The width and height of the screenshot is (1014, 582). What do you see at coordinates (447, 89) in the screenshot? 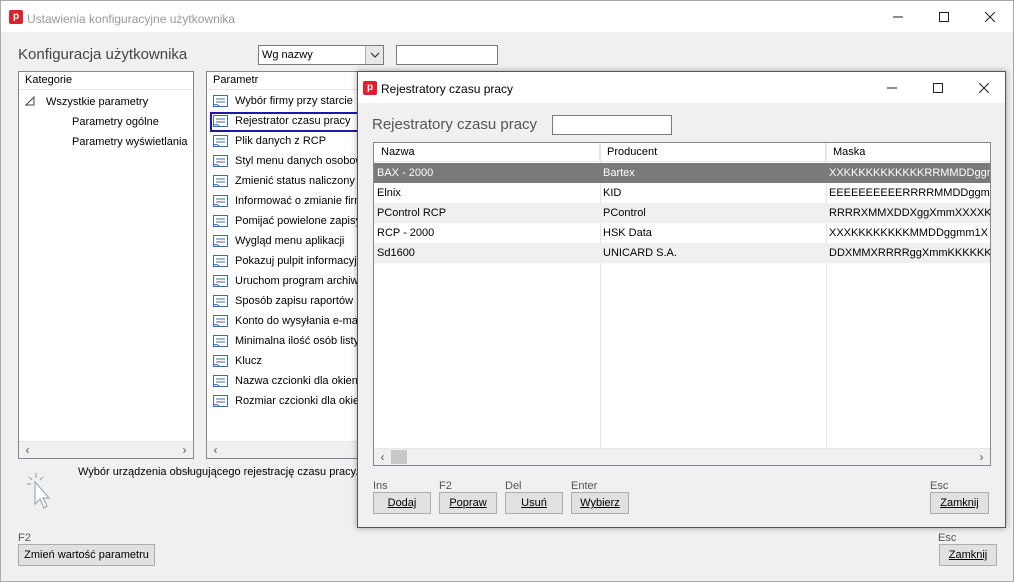
I see `dialog-title: Rejestratory czasu pracy` at bounding box center [447, 89].